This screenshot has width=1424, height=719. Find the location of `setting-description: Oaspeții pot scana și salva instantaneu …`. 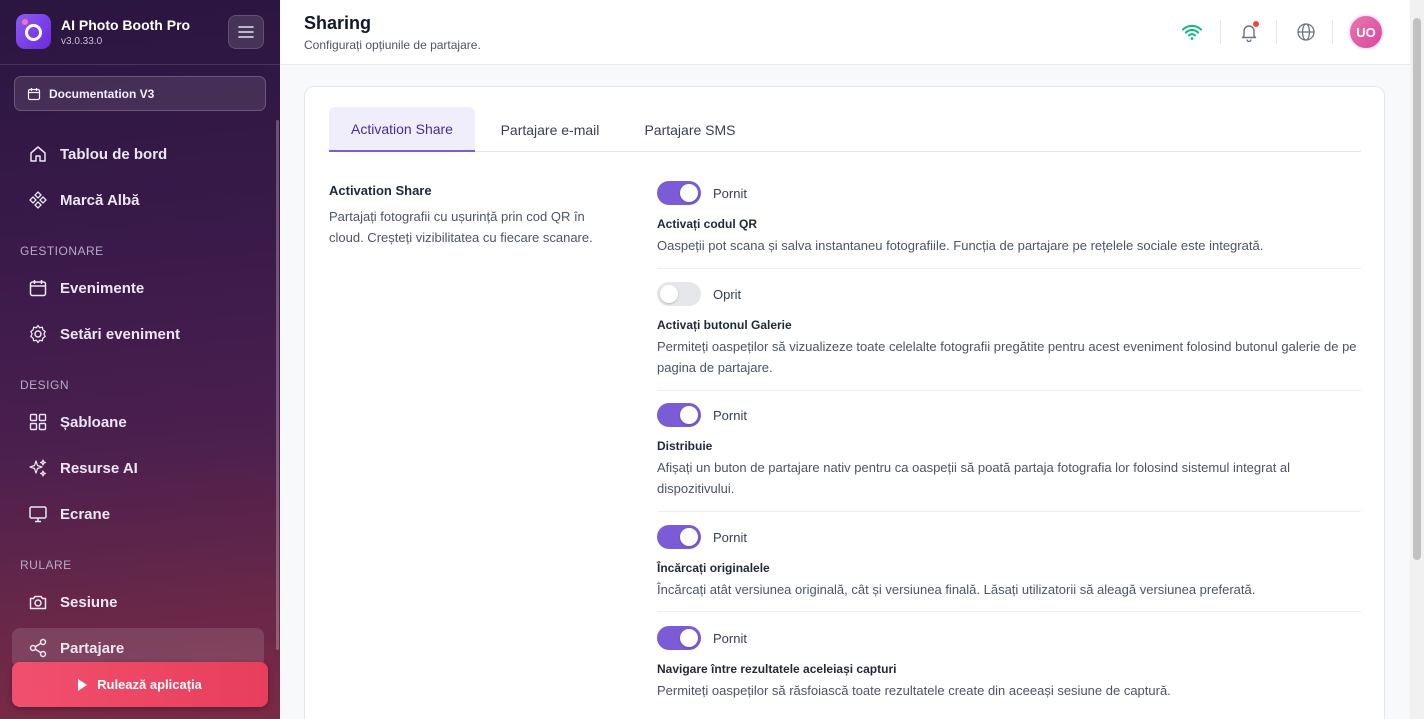

setting-description: Oaspeții pot scana și salva instantaneu … is located at coordinates (960, 245).